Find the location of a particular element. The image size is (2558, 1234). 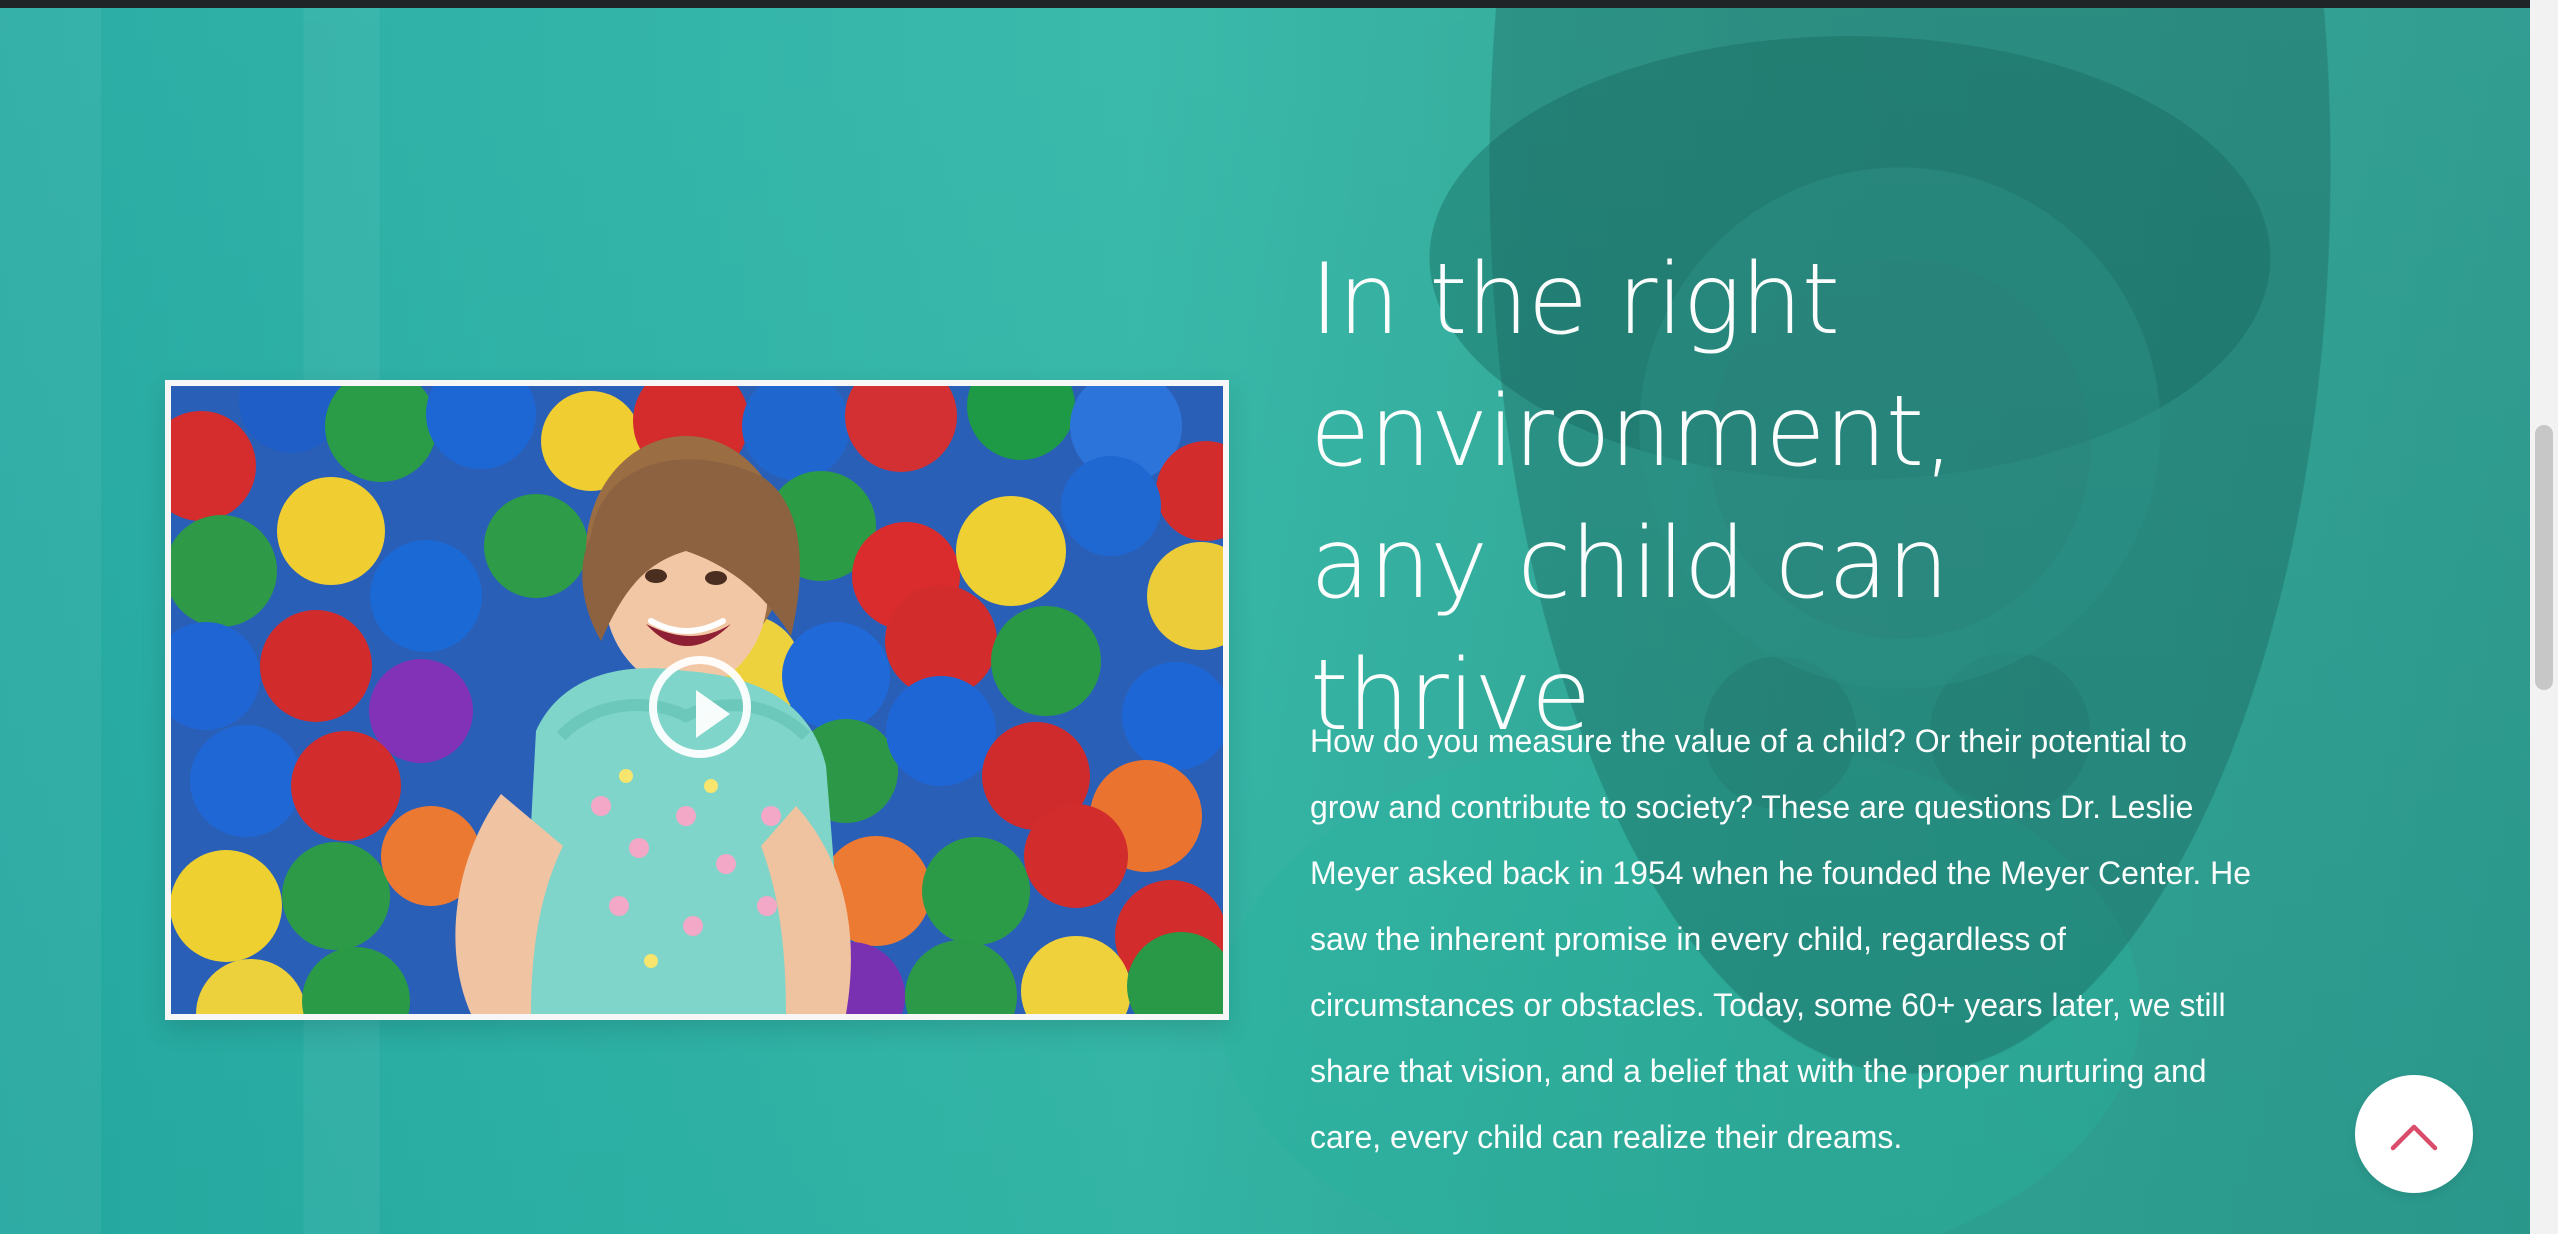

play-button is located at coordinates (700, 707).